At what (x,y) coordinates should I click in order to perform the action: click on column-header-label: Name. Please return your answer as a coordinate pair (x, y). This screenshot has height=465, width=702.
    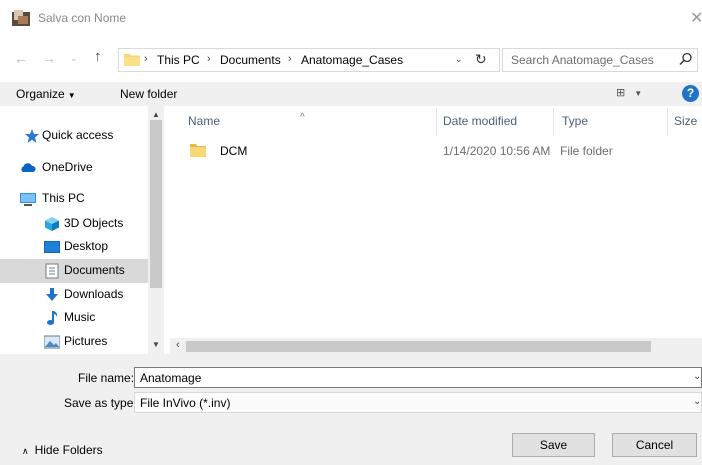
    Looking at the image, I should click on (204, 121).